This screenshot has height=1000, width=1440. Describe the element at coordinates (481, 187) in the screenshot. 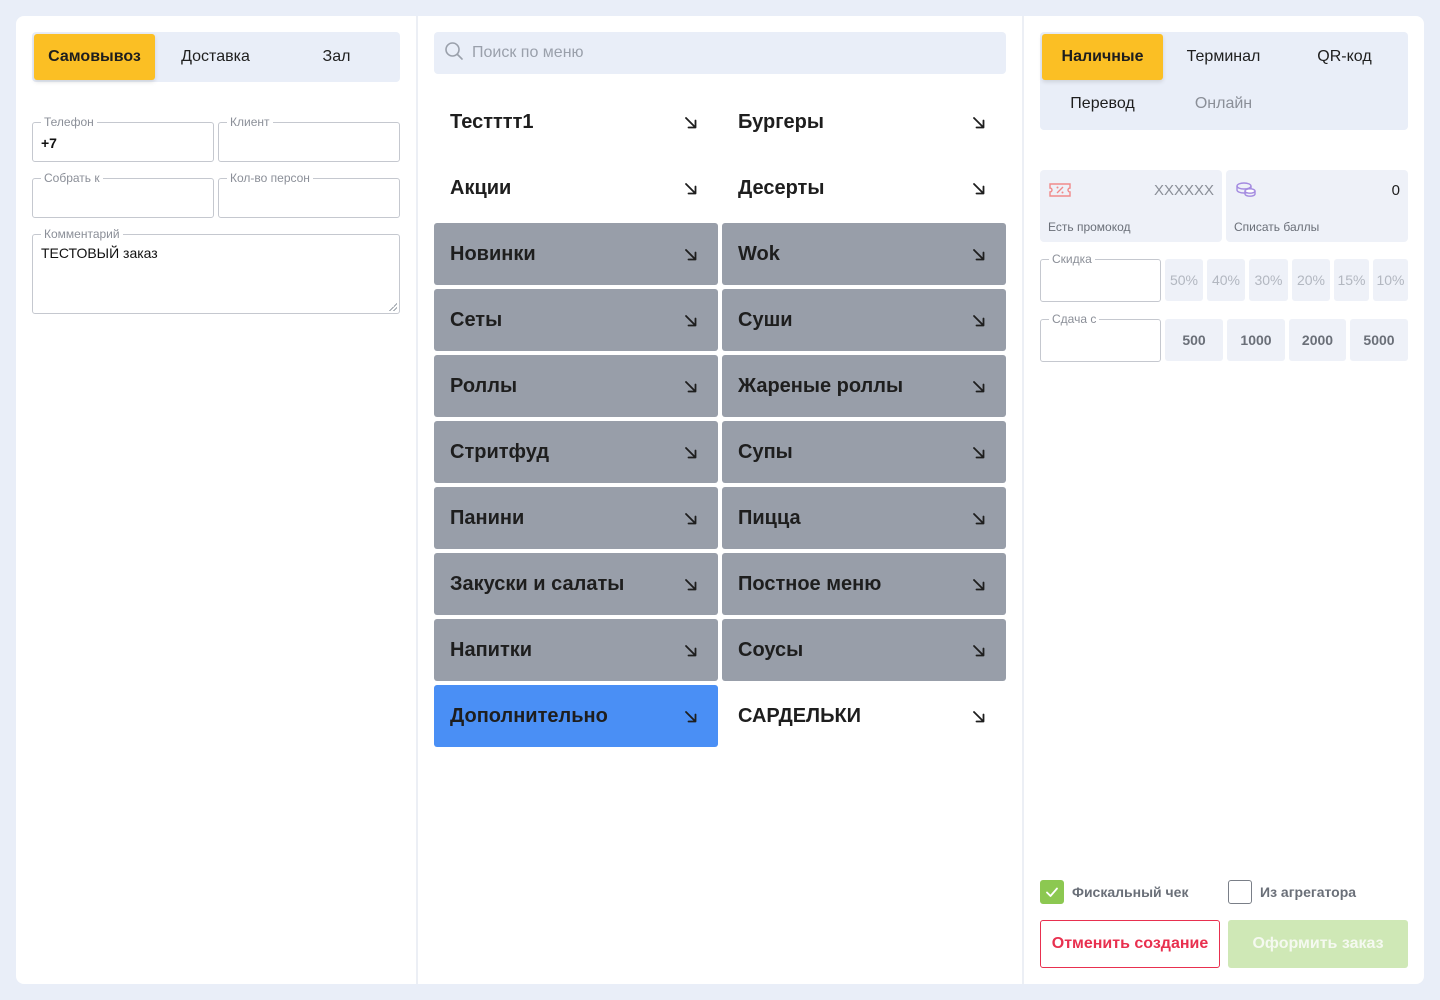

I see `category-label: Акции` at that location.